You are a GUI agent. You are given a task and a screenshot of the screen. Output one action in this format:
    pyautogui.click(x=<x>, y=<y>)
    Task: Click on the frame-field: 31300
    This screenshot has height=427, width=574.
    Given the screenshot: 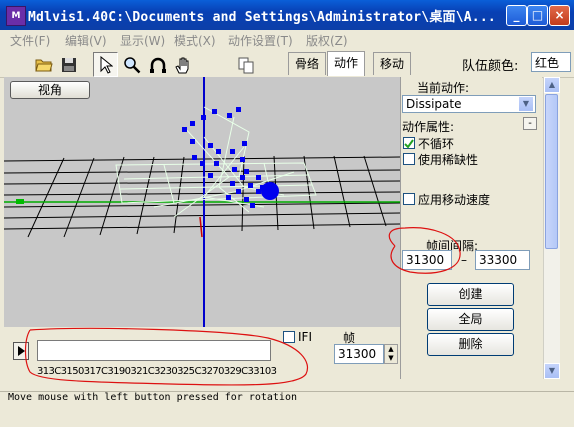 What is the action you would take?
    pyautogui.click(x=359, y=354)
    